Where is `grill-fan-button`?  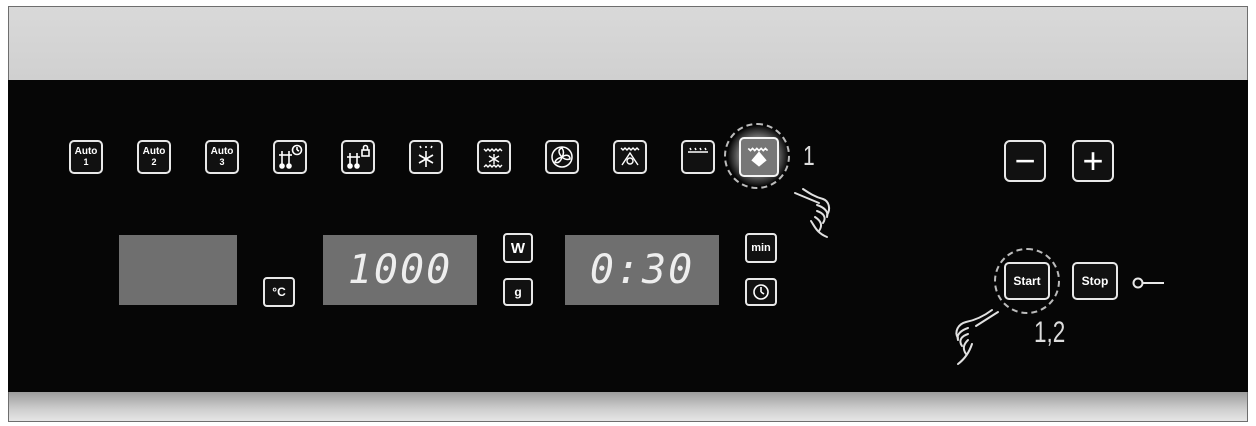 grill-fan-button is located at coordinates (630, 157).